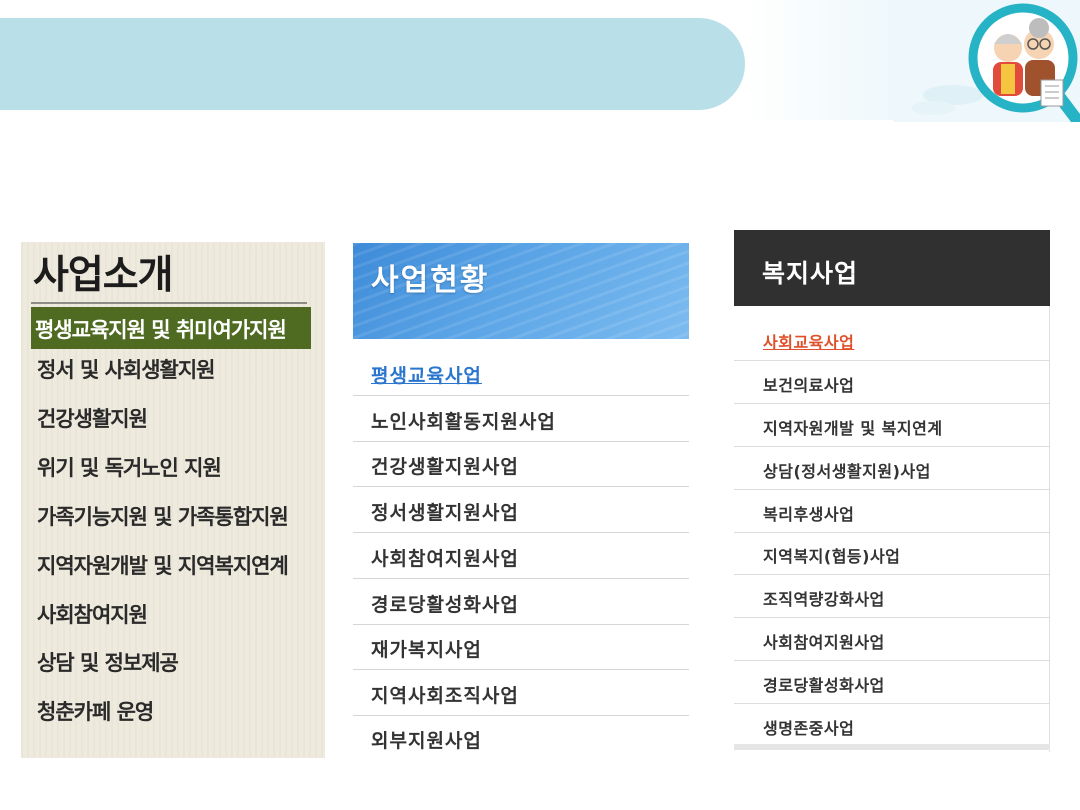  What do you see at coordinates (92, 418) in the screenshot?
I see `menu-item: 건강생활지원` at bounding box center [92, 418].